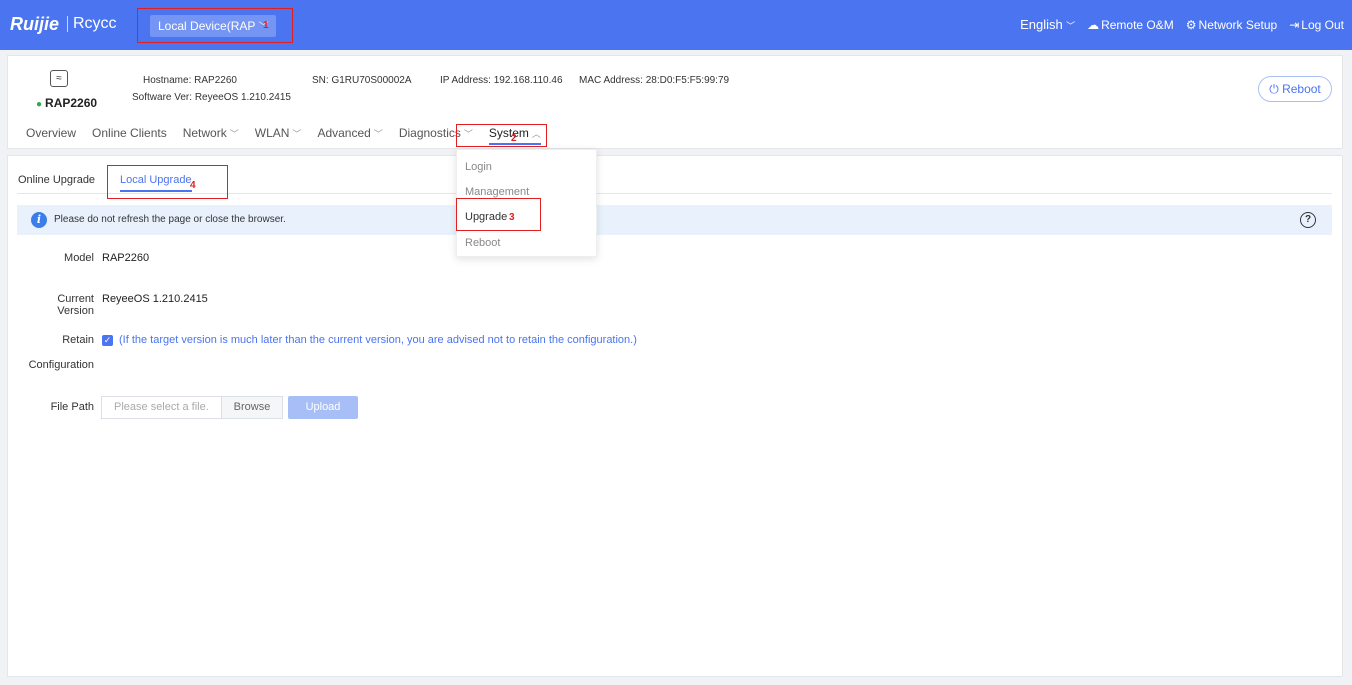  What do you see at coordinates (252, 407) in the screenshot?
I see `browse-button: Browse` at bounding box center [252, 407].